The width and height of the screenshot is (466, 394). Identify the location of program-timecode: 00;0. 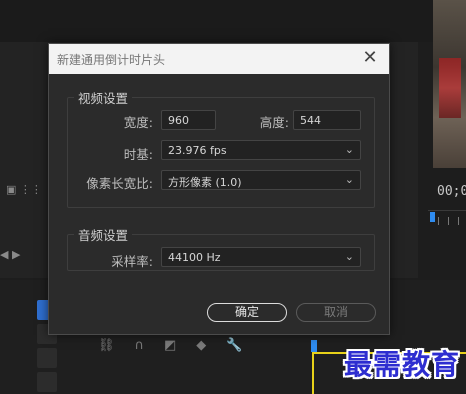
(451, 191).